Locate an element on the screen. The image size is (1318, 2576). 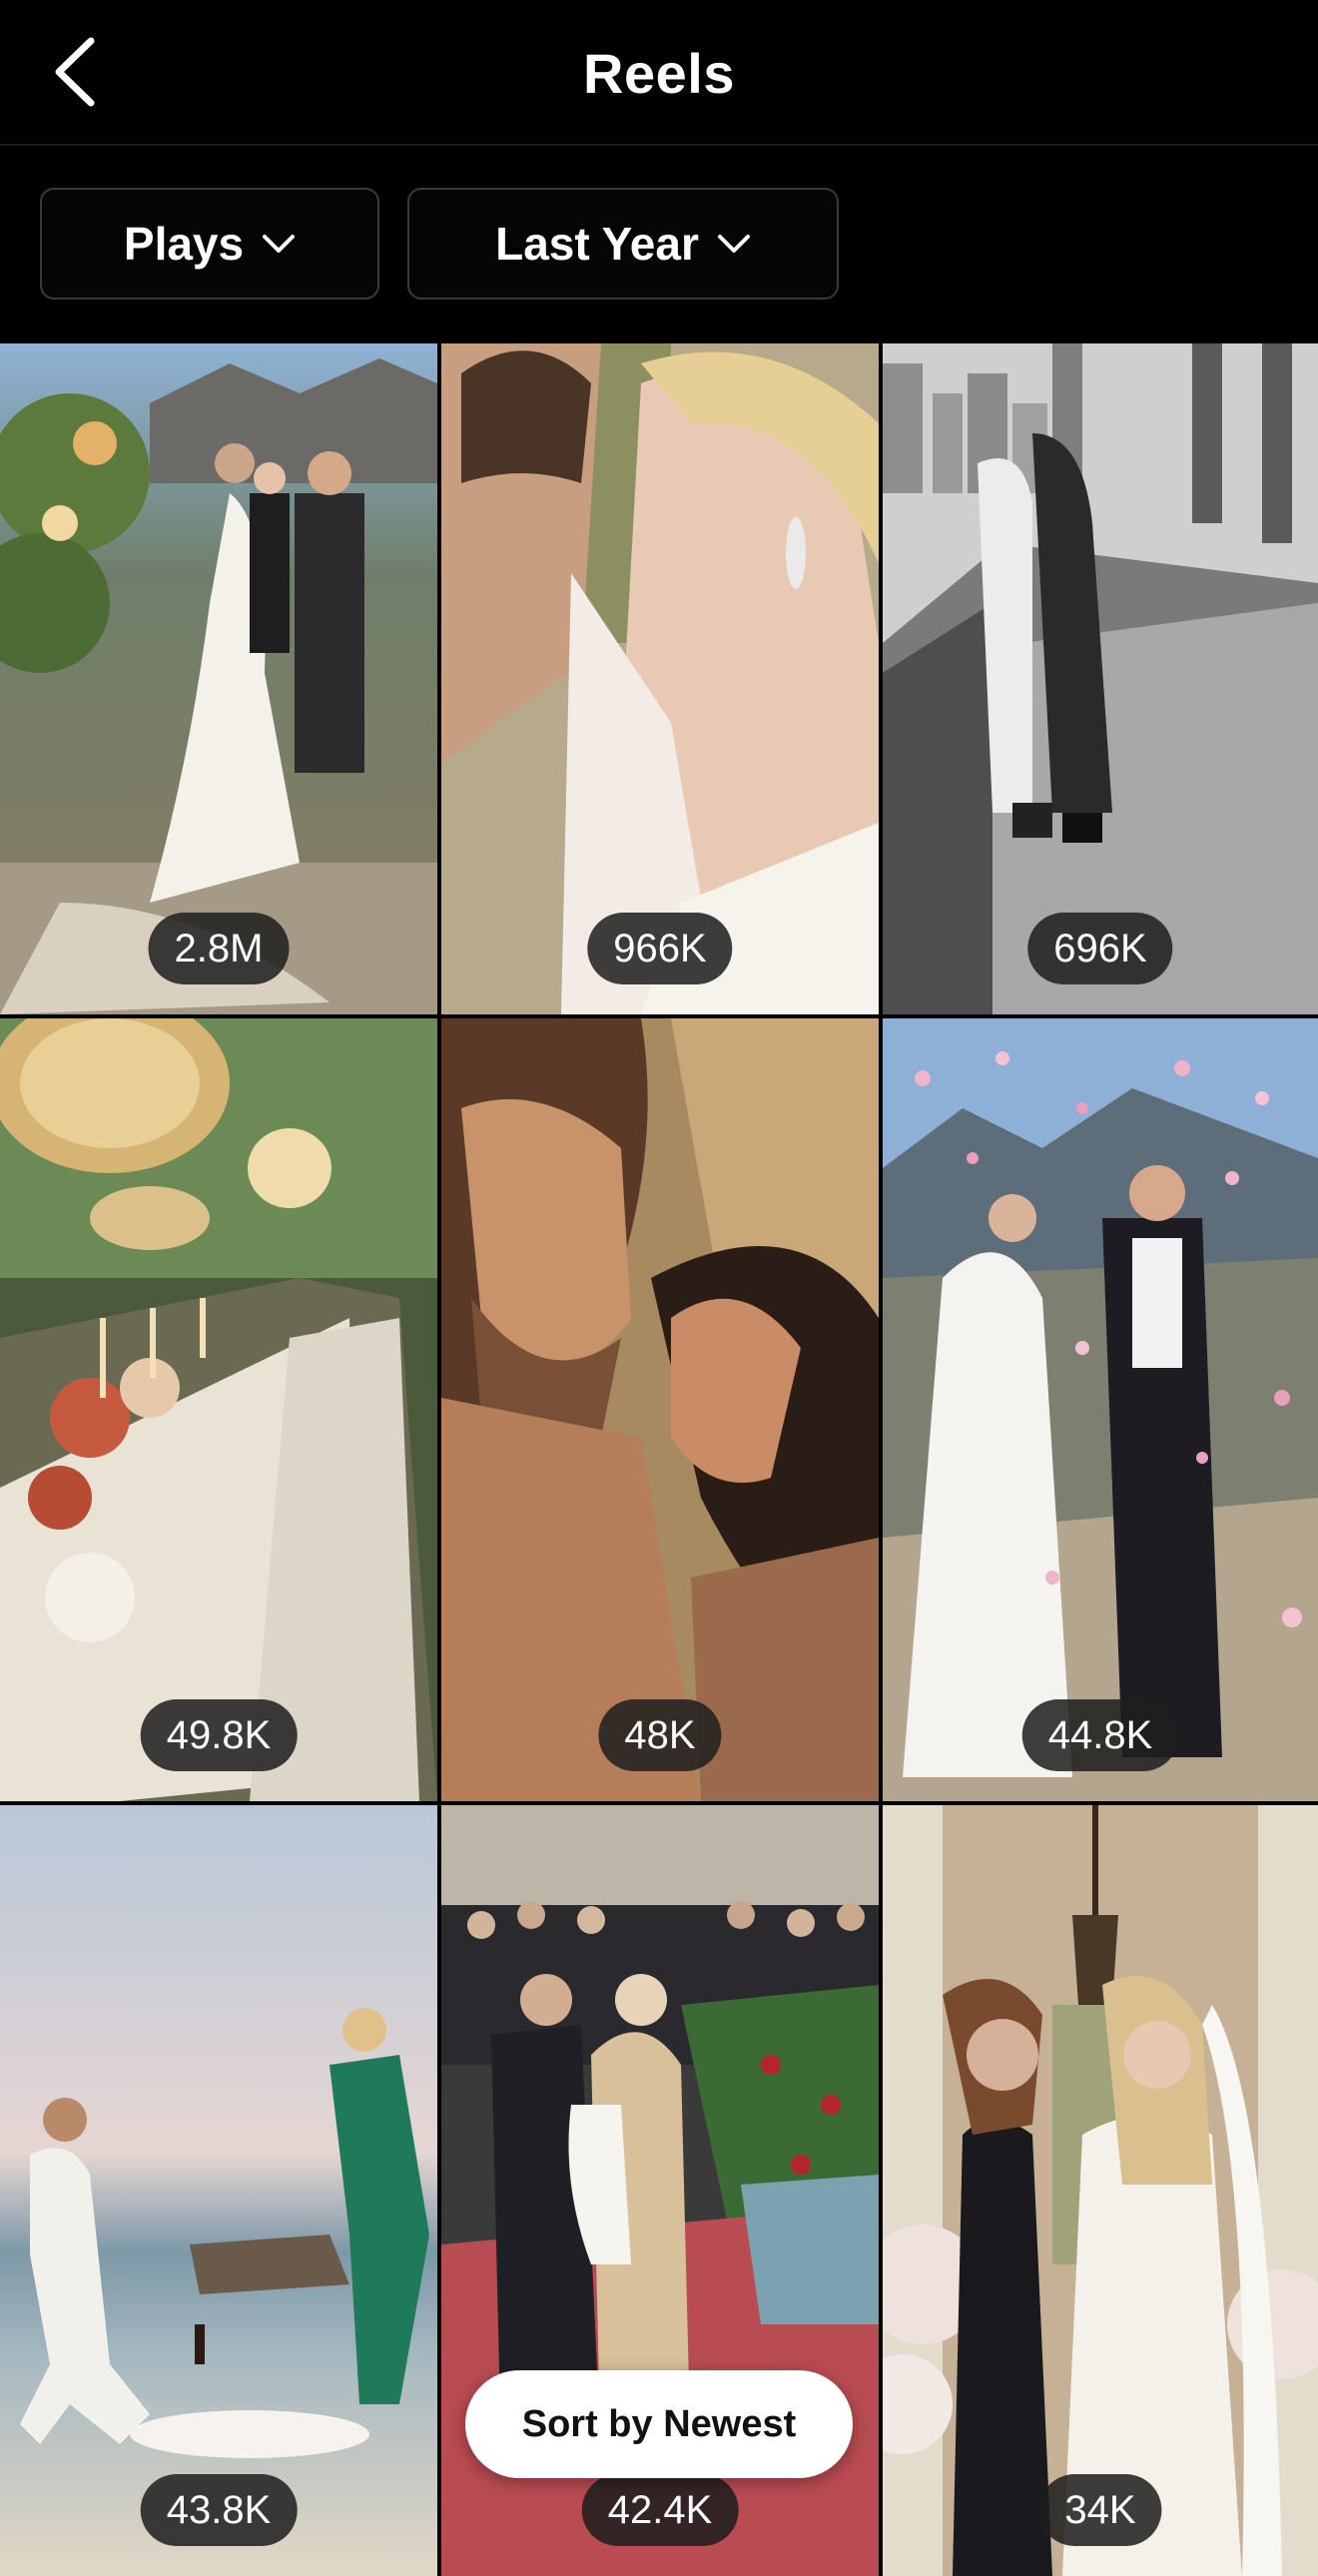
date-range-dropdown: Last Year is located at coordinates (623, 244).